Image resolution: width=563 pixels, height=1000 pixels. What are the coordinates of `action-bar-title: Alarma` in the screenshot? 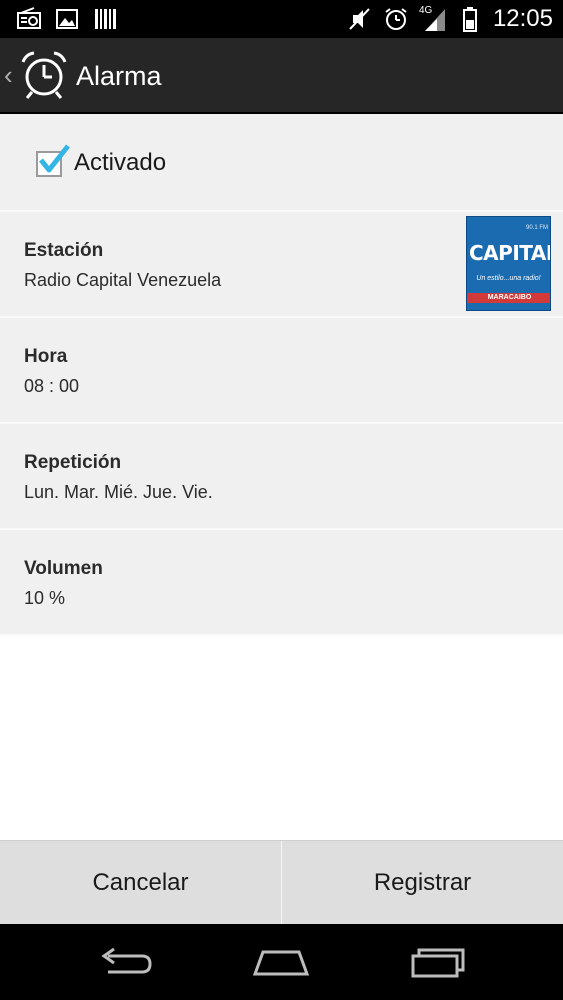 It's located at (119, 76).